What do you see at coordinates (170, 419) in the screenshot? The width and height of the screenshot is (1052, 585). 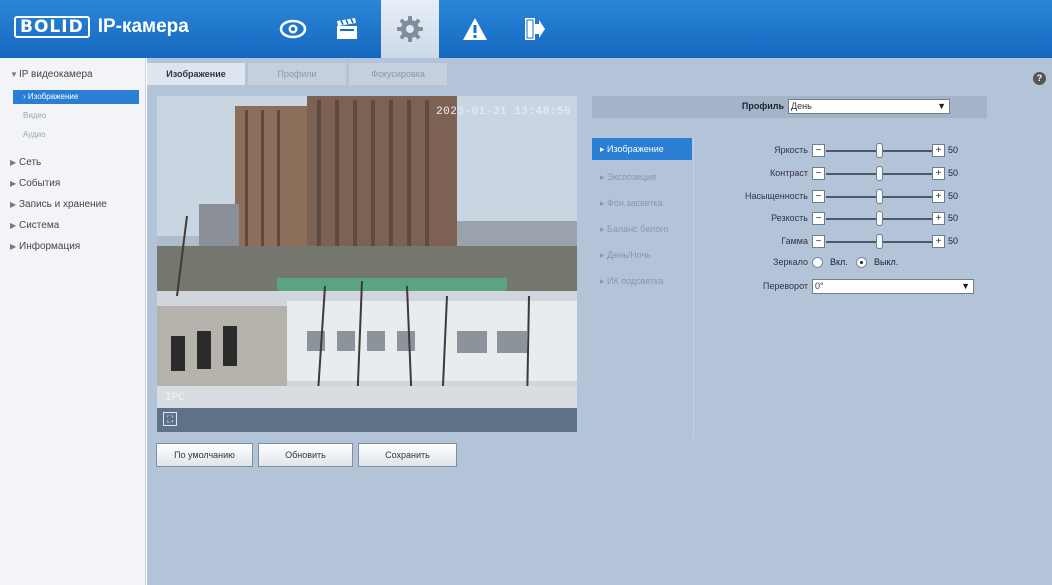 I see `fullscreen-icon: ⛶` at bounding box center [170, 419].